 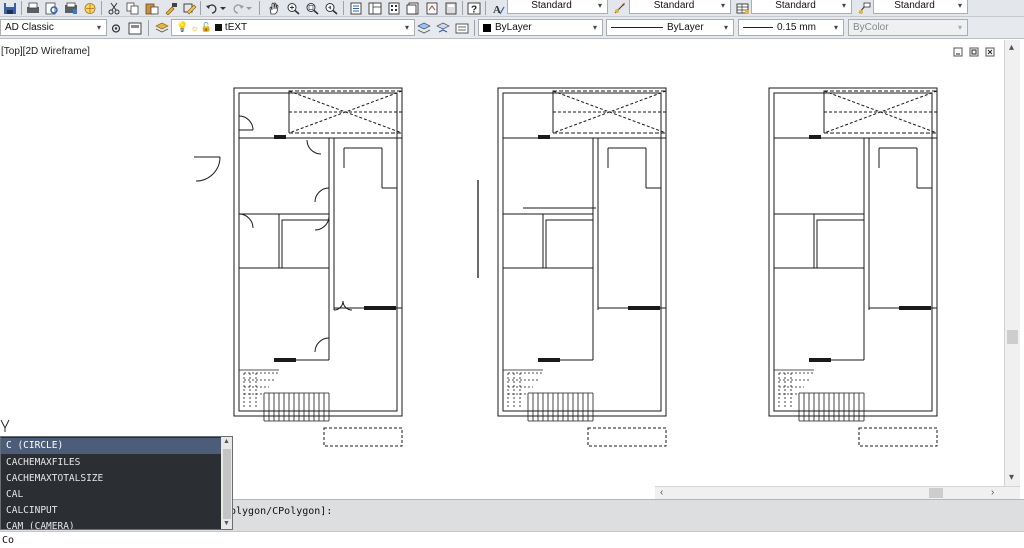 I want to click on redo-dropdown-icon, so click(x=249, y=8).